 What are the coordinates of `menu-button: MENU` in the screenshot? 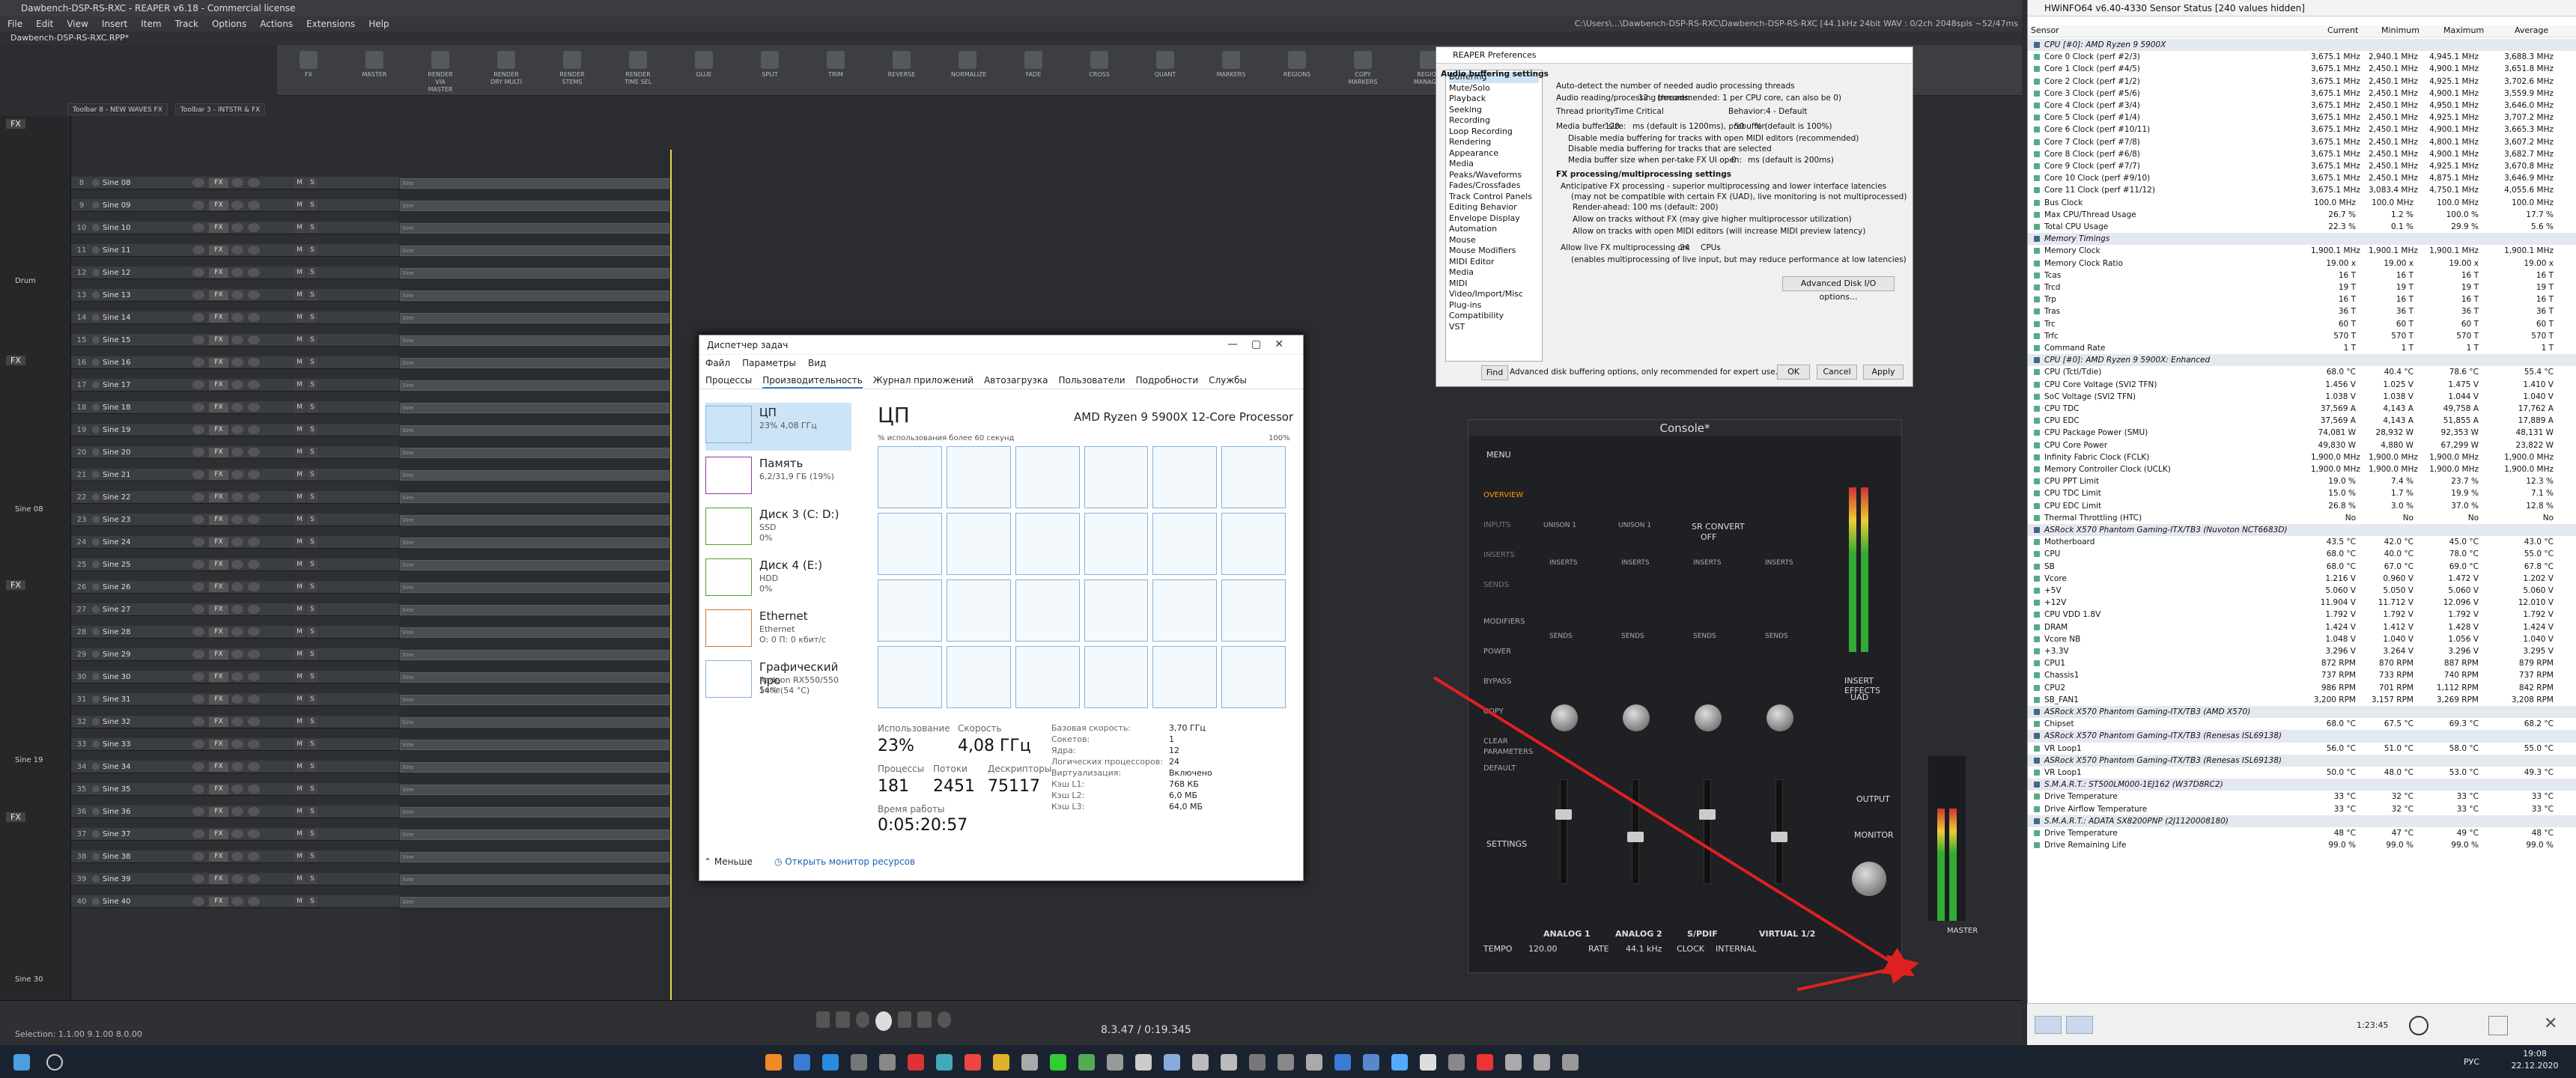 It's located at (1498, 455).